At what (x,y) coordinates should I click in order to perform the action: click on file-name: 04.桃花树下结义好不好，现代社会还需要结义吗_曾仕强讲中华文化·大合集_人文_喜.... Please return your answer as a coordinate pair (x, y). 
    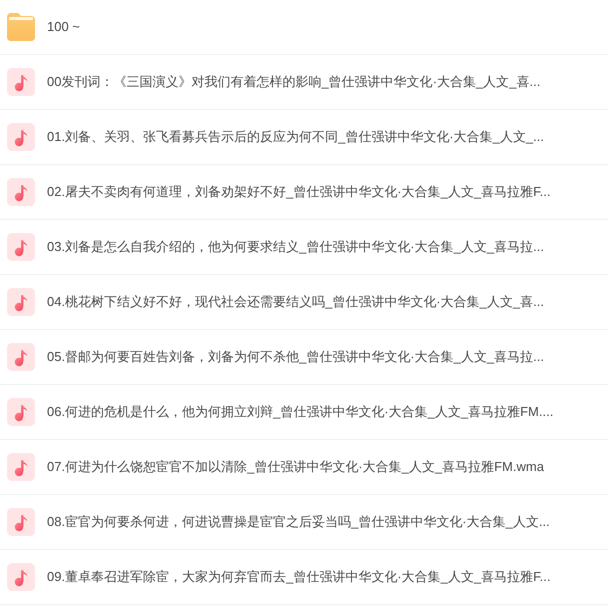
    Looking at the image, I should click on (295, 302).